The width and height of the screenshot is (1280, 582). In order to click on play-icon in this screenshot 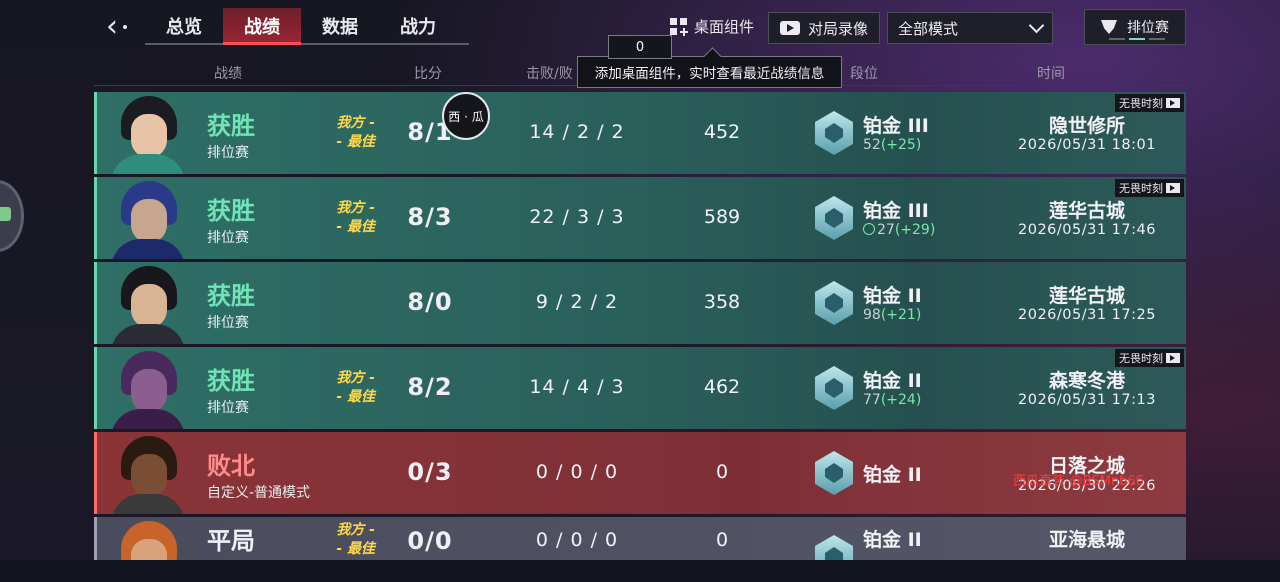, I will do `click(789, 28)`.